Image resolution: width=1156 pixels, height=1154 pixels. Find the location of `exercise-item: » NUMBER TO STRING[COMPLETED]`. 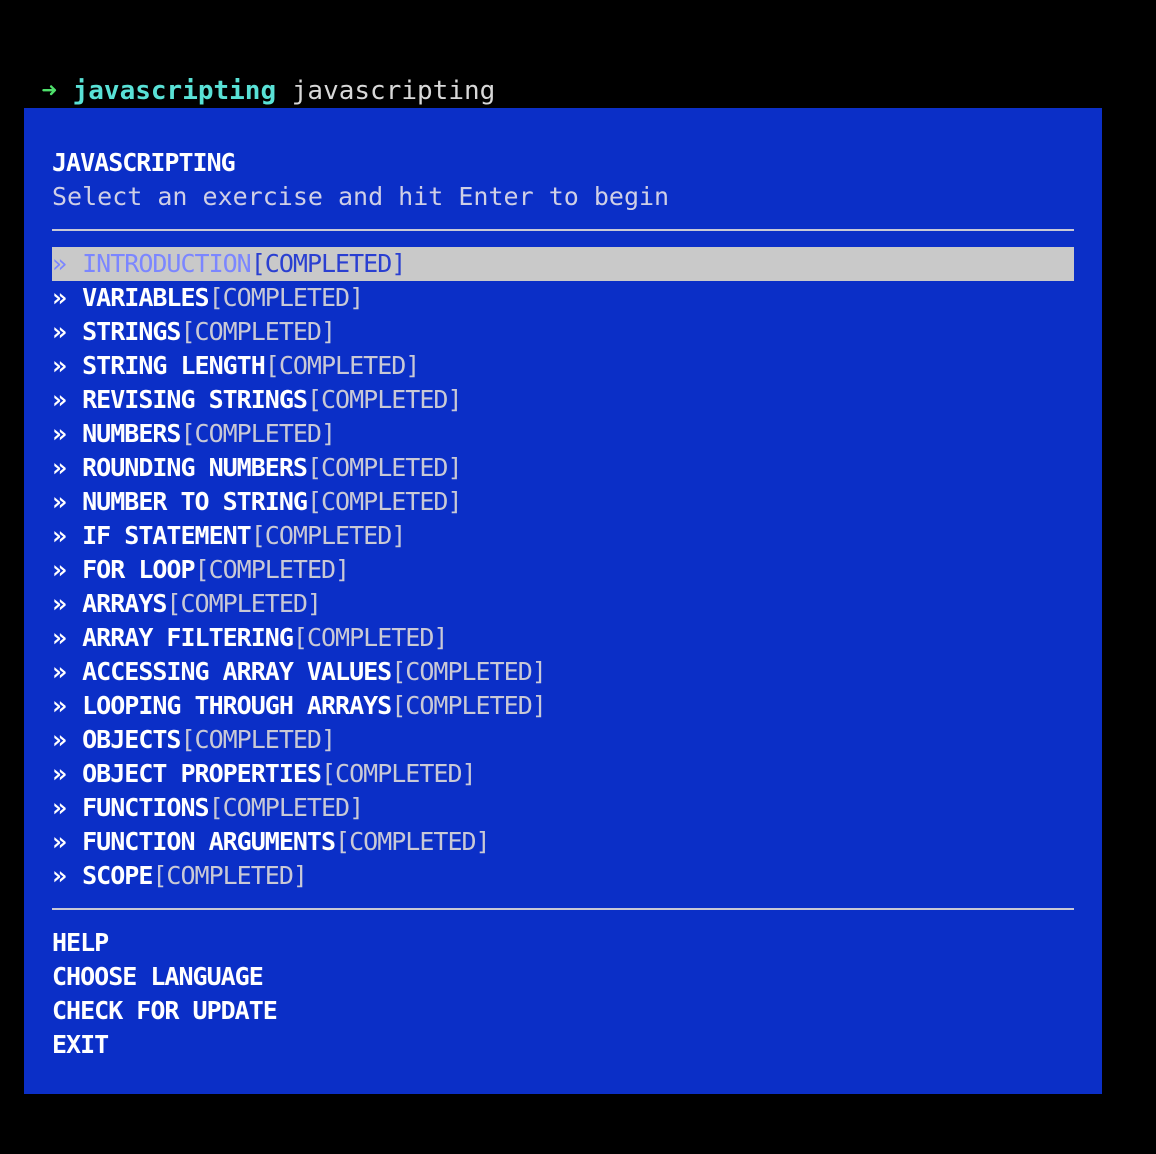

exercise-item: » NUMBER TO STRING[COMPLETED] is located at coordinates (563, 502).